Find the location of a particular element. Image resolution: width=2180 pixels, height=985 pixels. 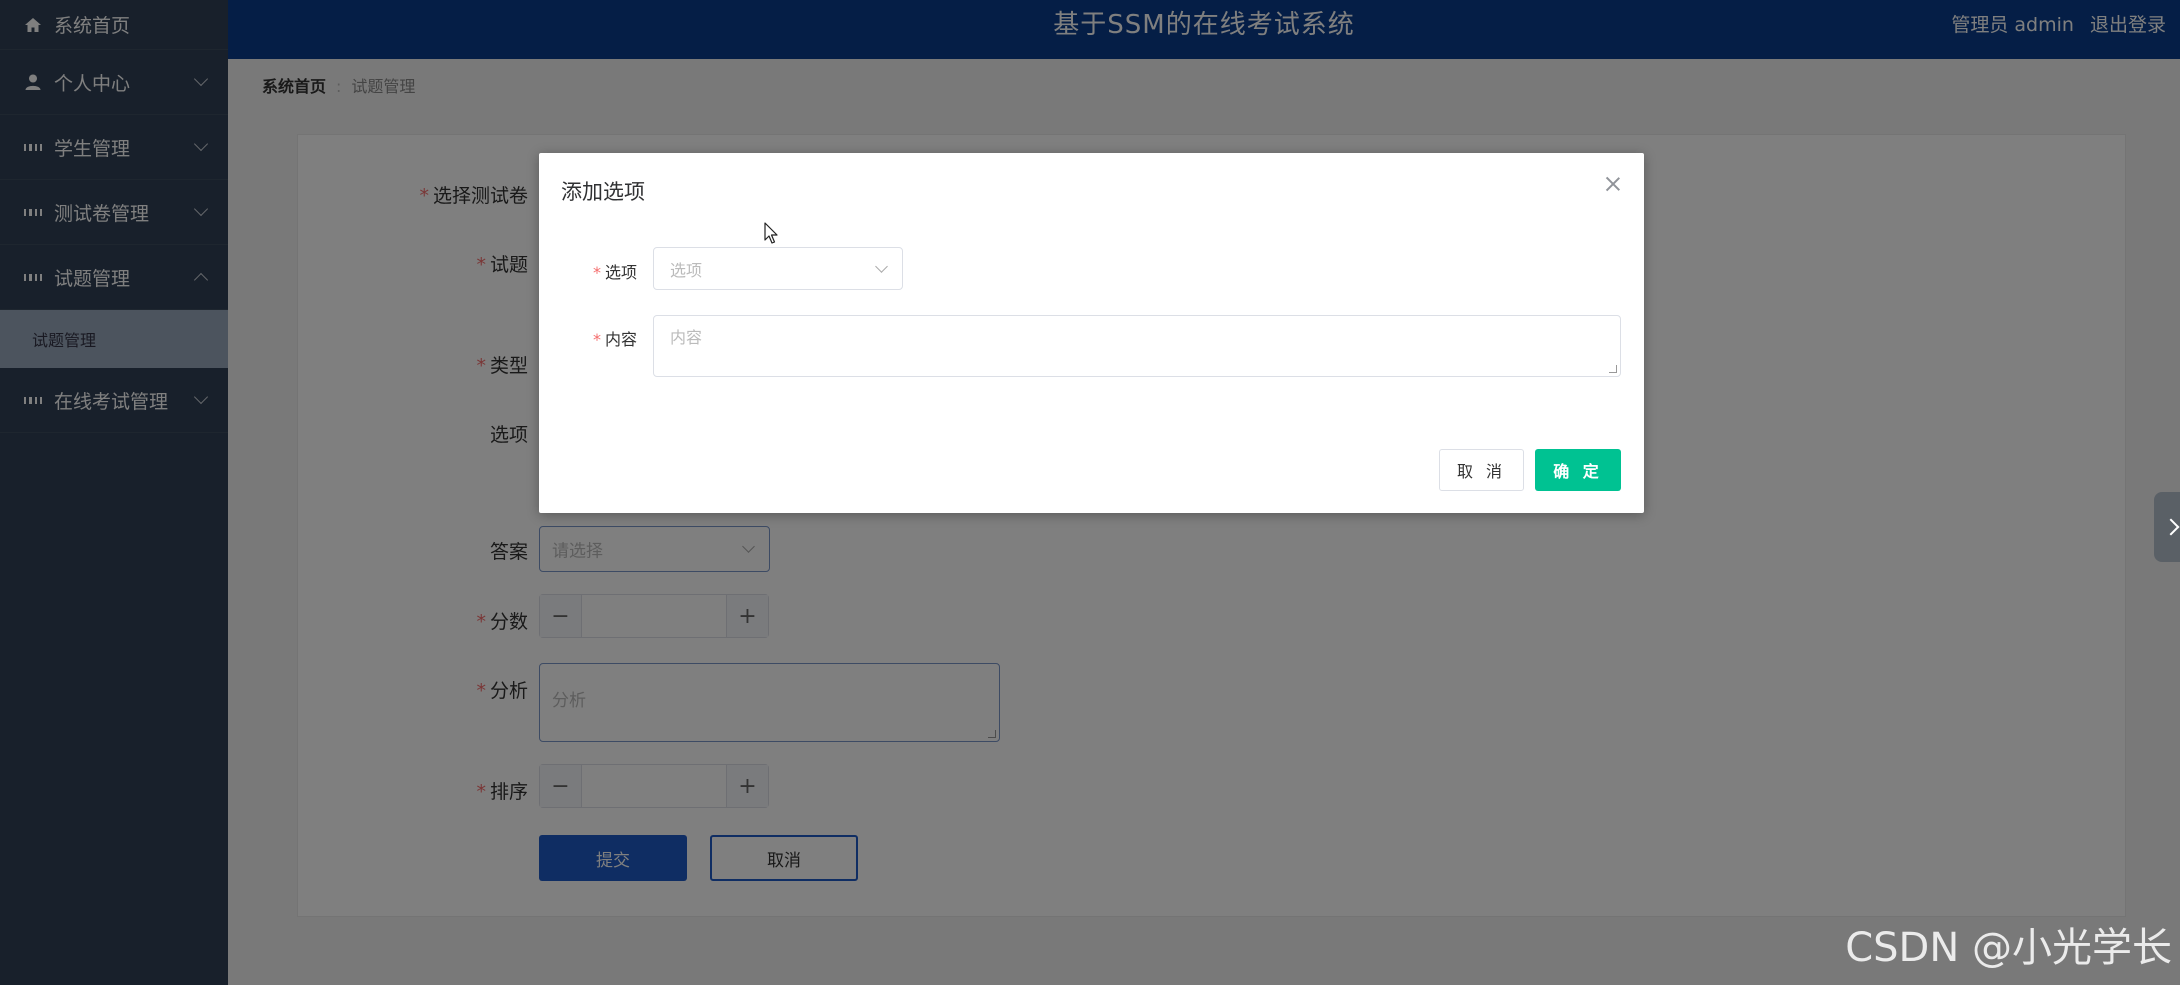

content-label: * 内容 is located at coordinates (614, 339).